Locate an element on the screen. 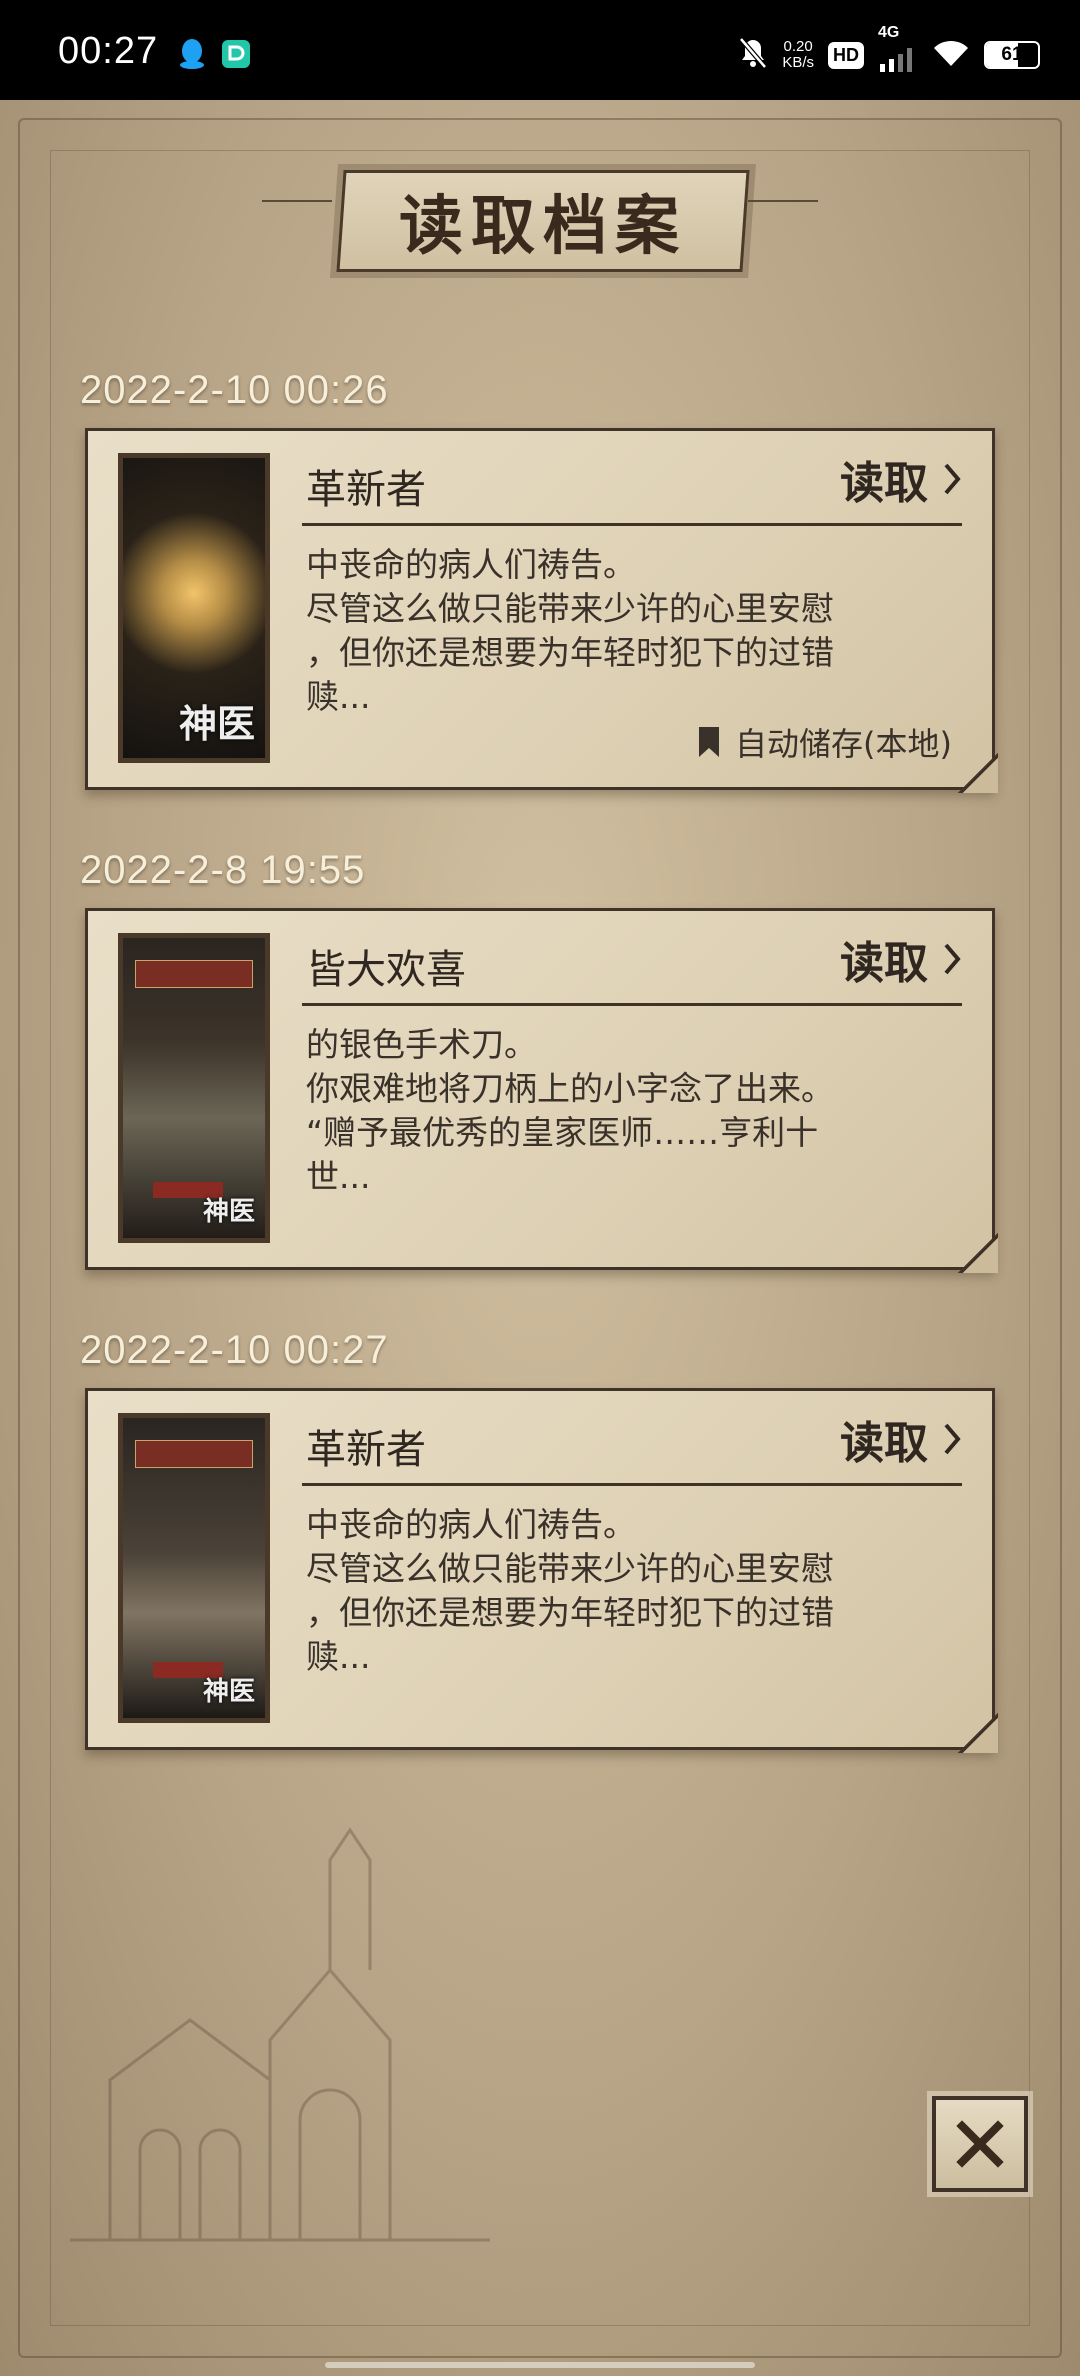  network-speed-unit: KB/s is located at coordinates (798, 62).